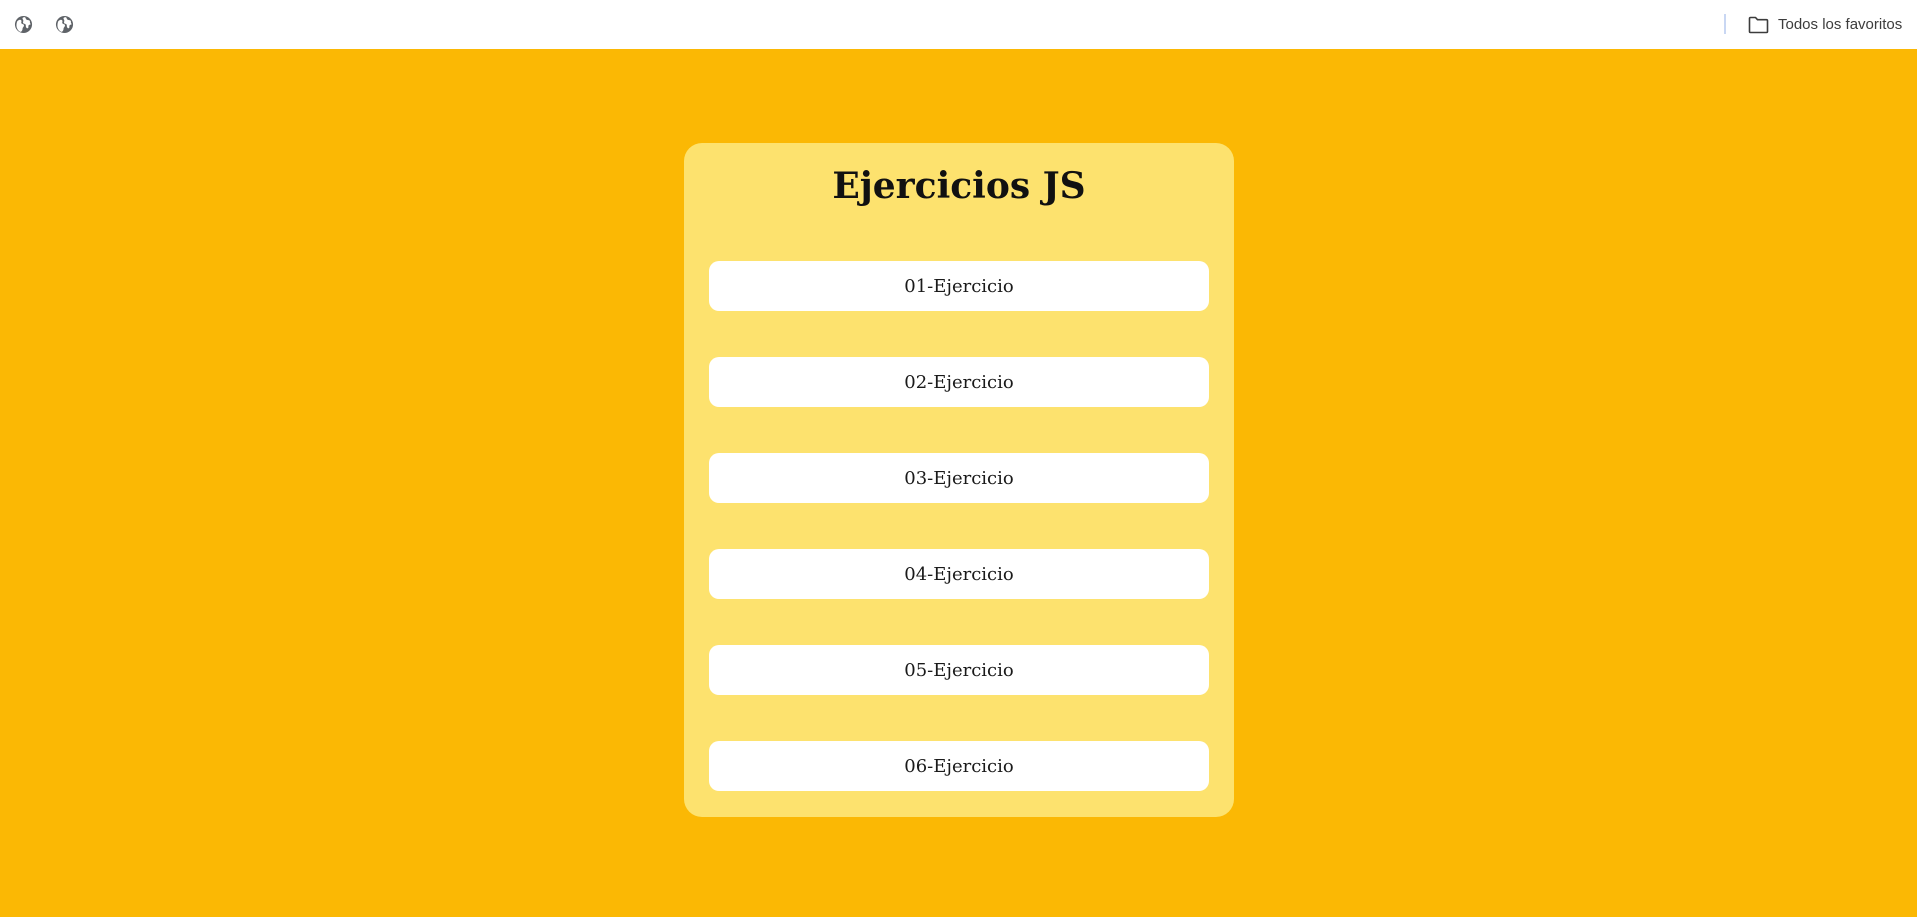 The width and height of the screenshot is (1917, 917). I want to click on exercise-link-04: 04-Ejercicio, so click(959, 574).